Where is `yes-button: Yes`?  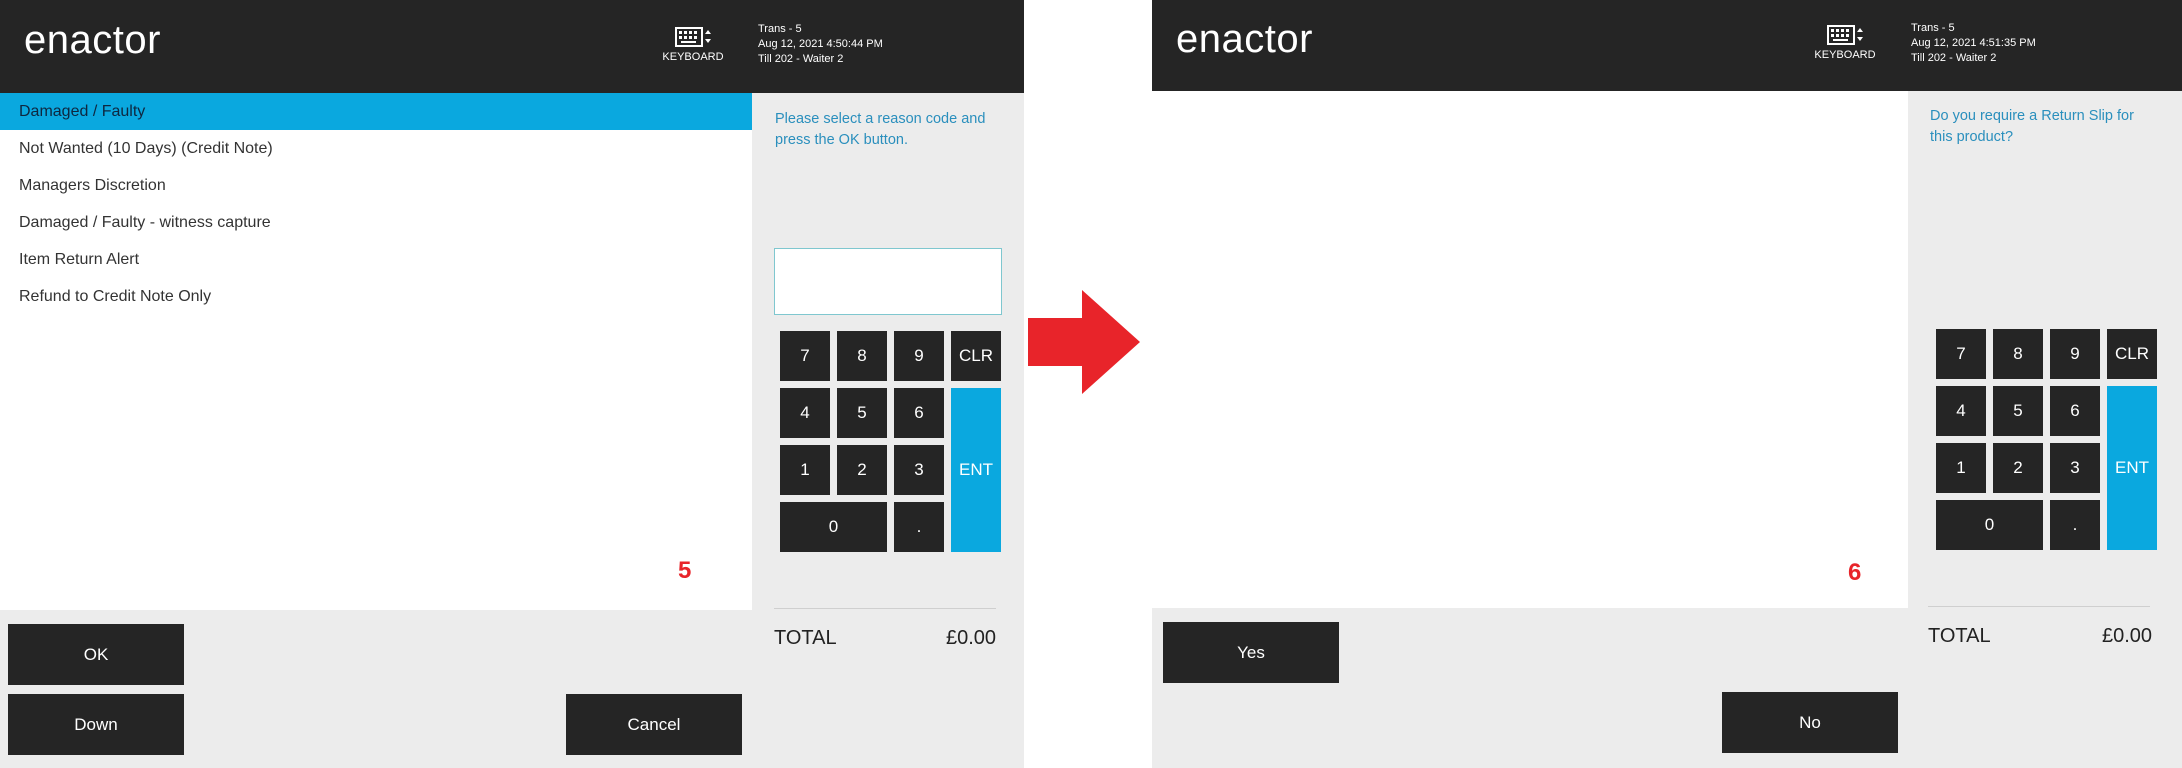
yes-button: Yes is located at coordinates (1251, 652).